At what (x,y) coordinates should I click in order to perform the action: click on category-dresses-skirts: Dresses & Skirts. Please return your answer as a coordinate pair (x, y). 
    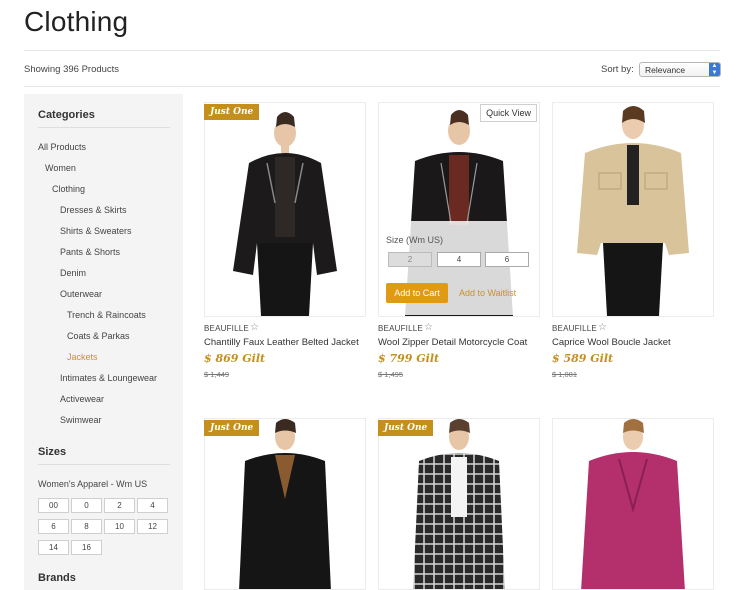
    Looking at the image, I should click on (93, 210).